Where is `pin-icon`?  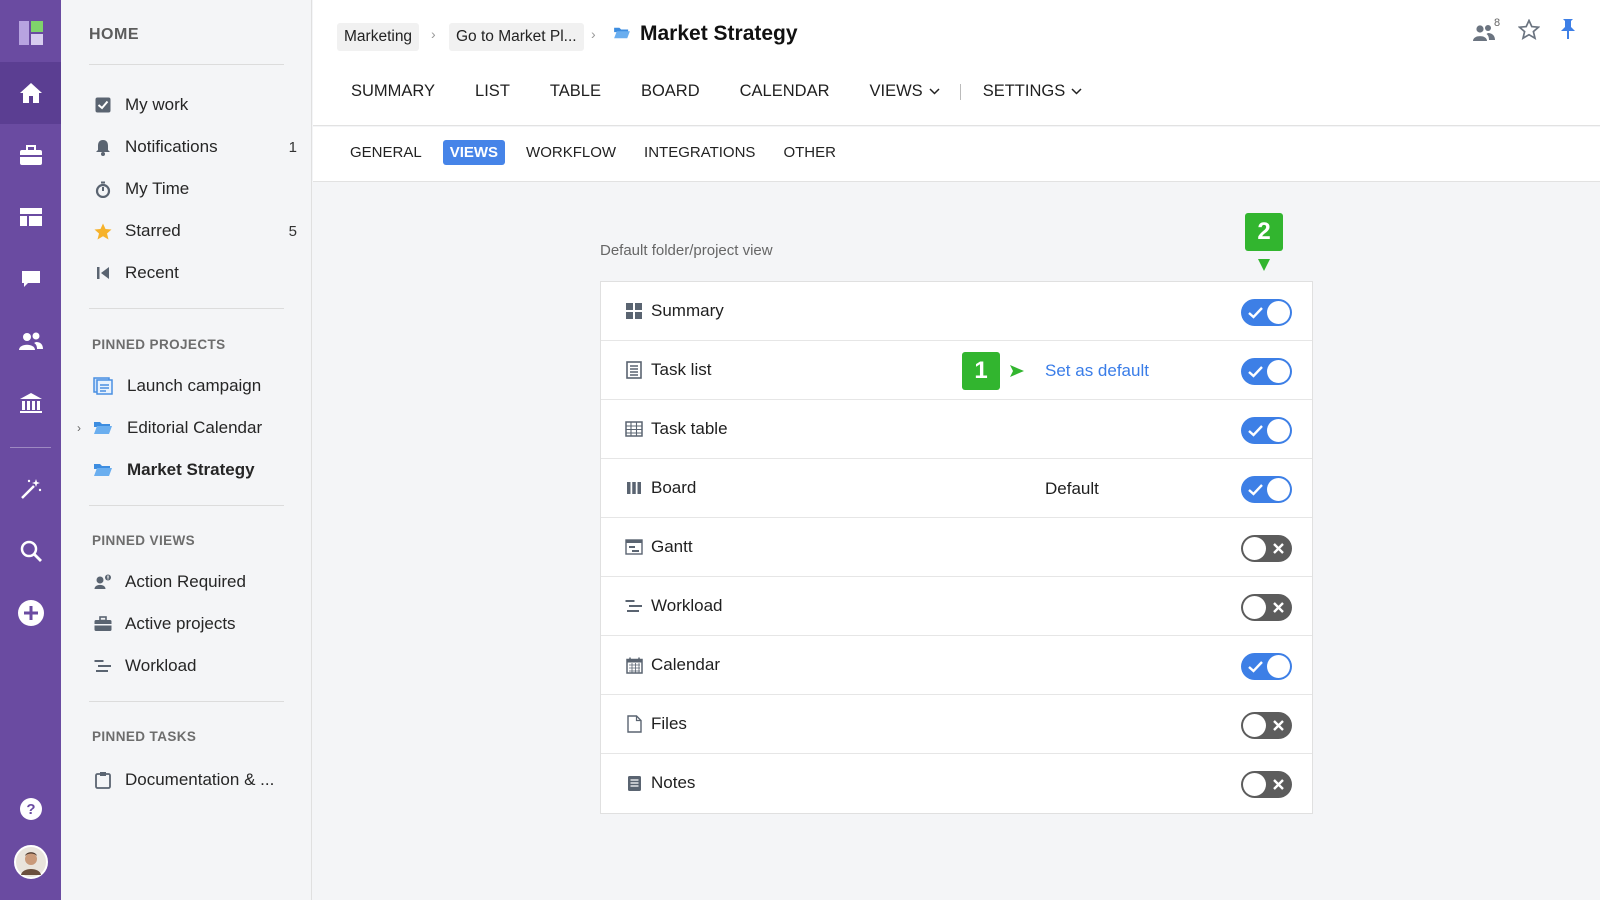 pin-icon is located at coordinates (1568, 31).